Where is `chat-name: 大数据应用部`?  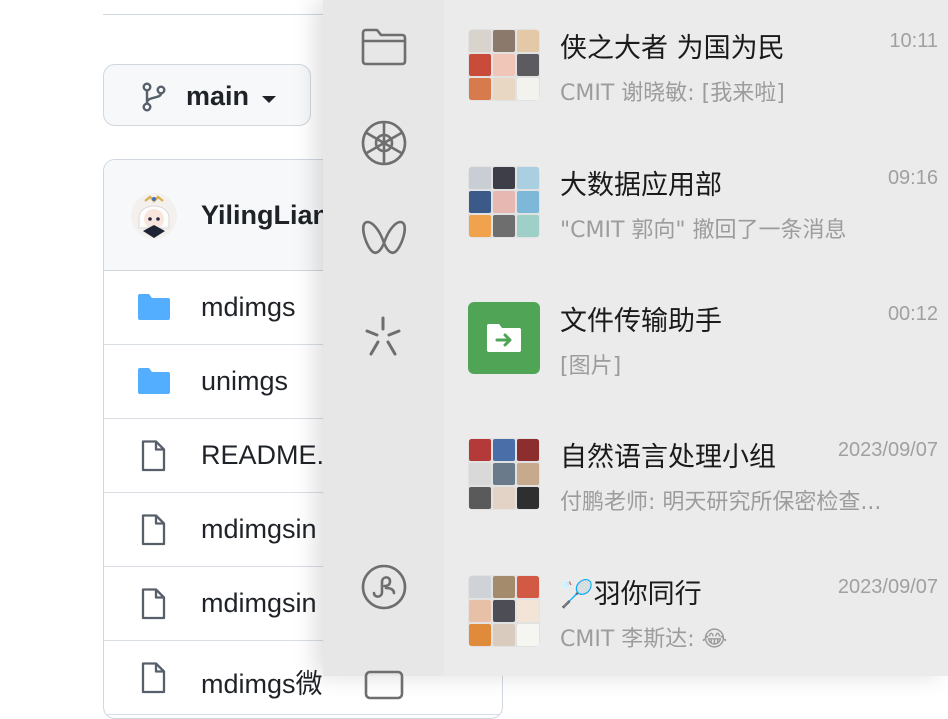
chat-name: 大数据应用部 is located at coordinates (641, 185).